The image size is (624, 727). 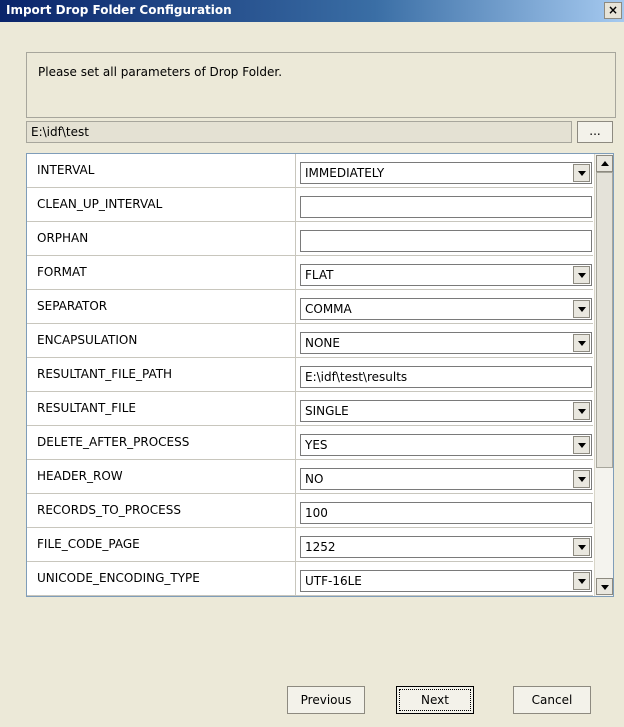 What do you see at coordinates (446, 309) in the screenshot?
I see `param-select: COMMA` at bounding box center [446, 309].